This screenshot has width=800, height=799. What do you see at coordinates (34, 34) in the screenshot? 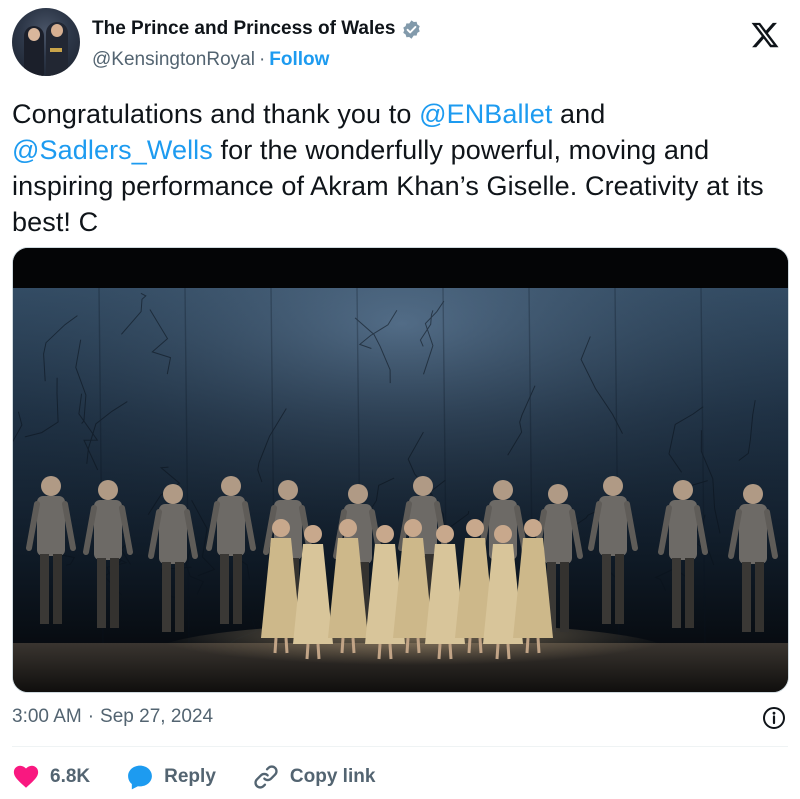
I see `avatar-face-left` at bounding box center [34, 34].